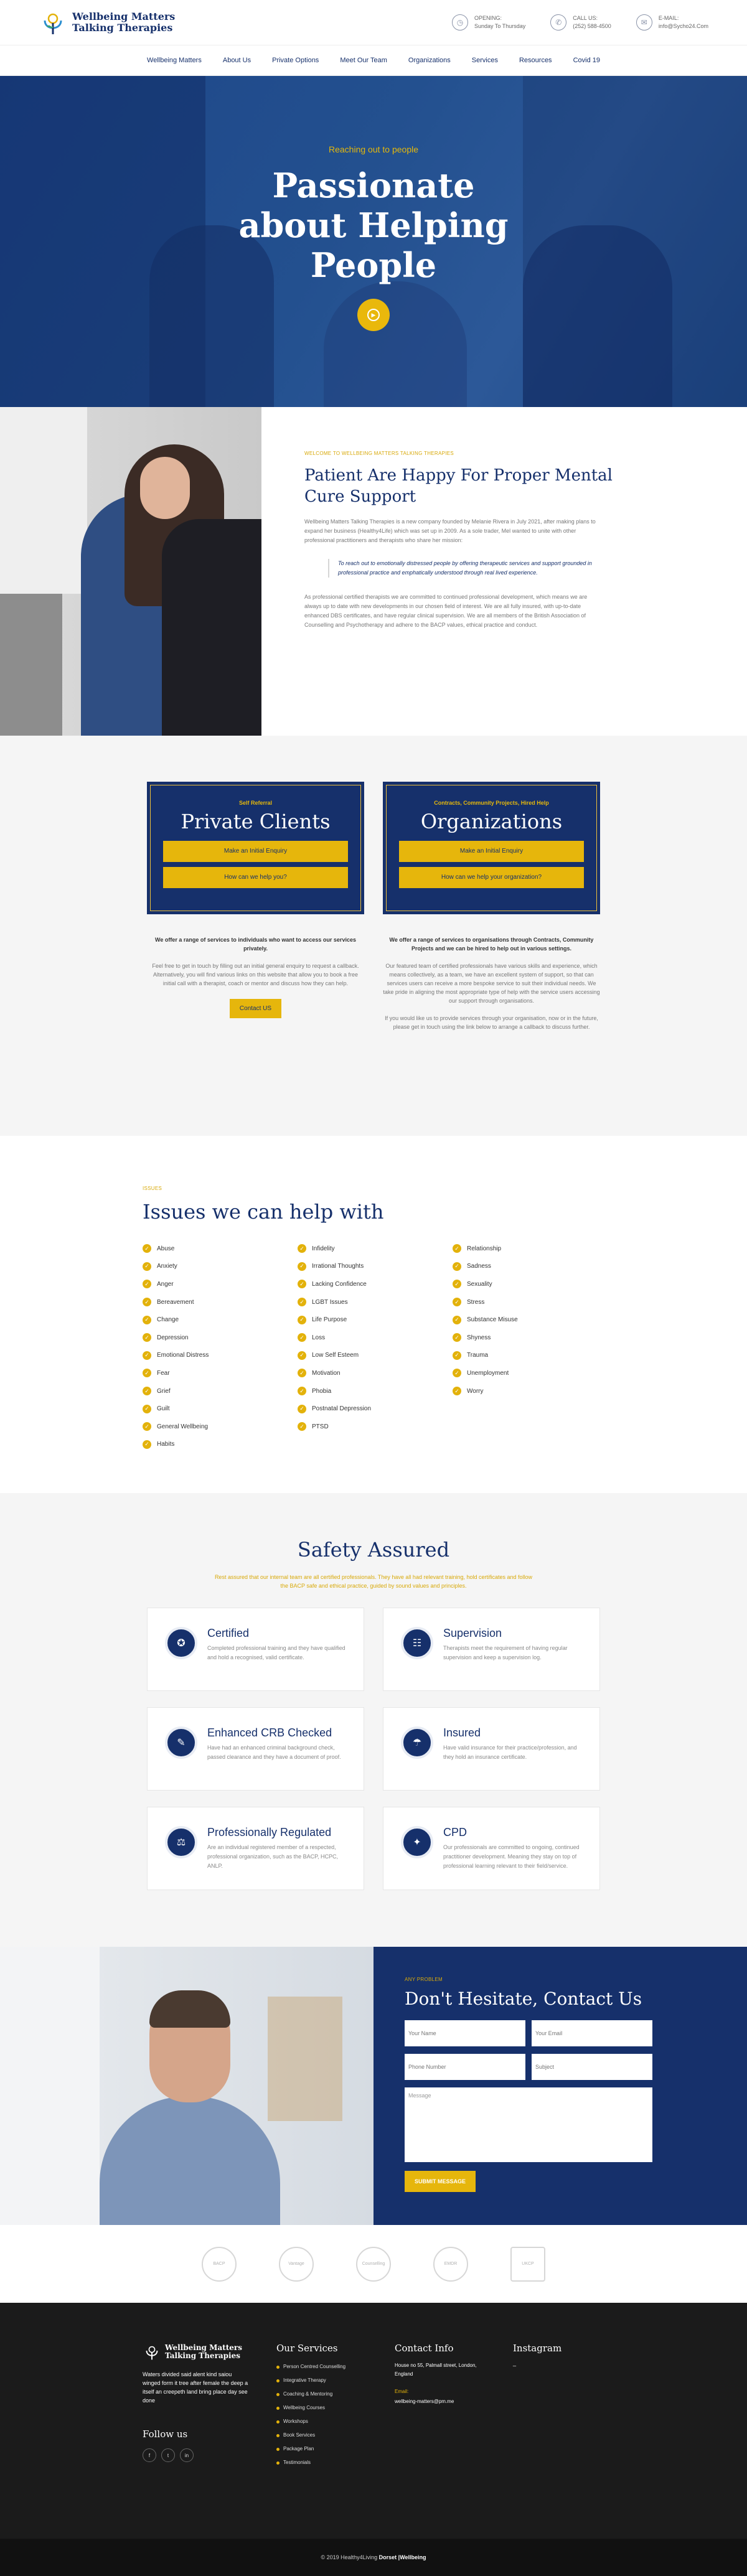  Describe the element at coordinates (530, 1338) in the screenshot. I see `issue-item: ✓ Shyness` at that location.